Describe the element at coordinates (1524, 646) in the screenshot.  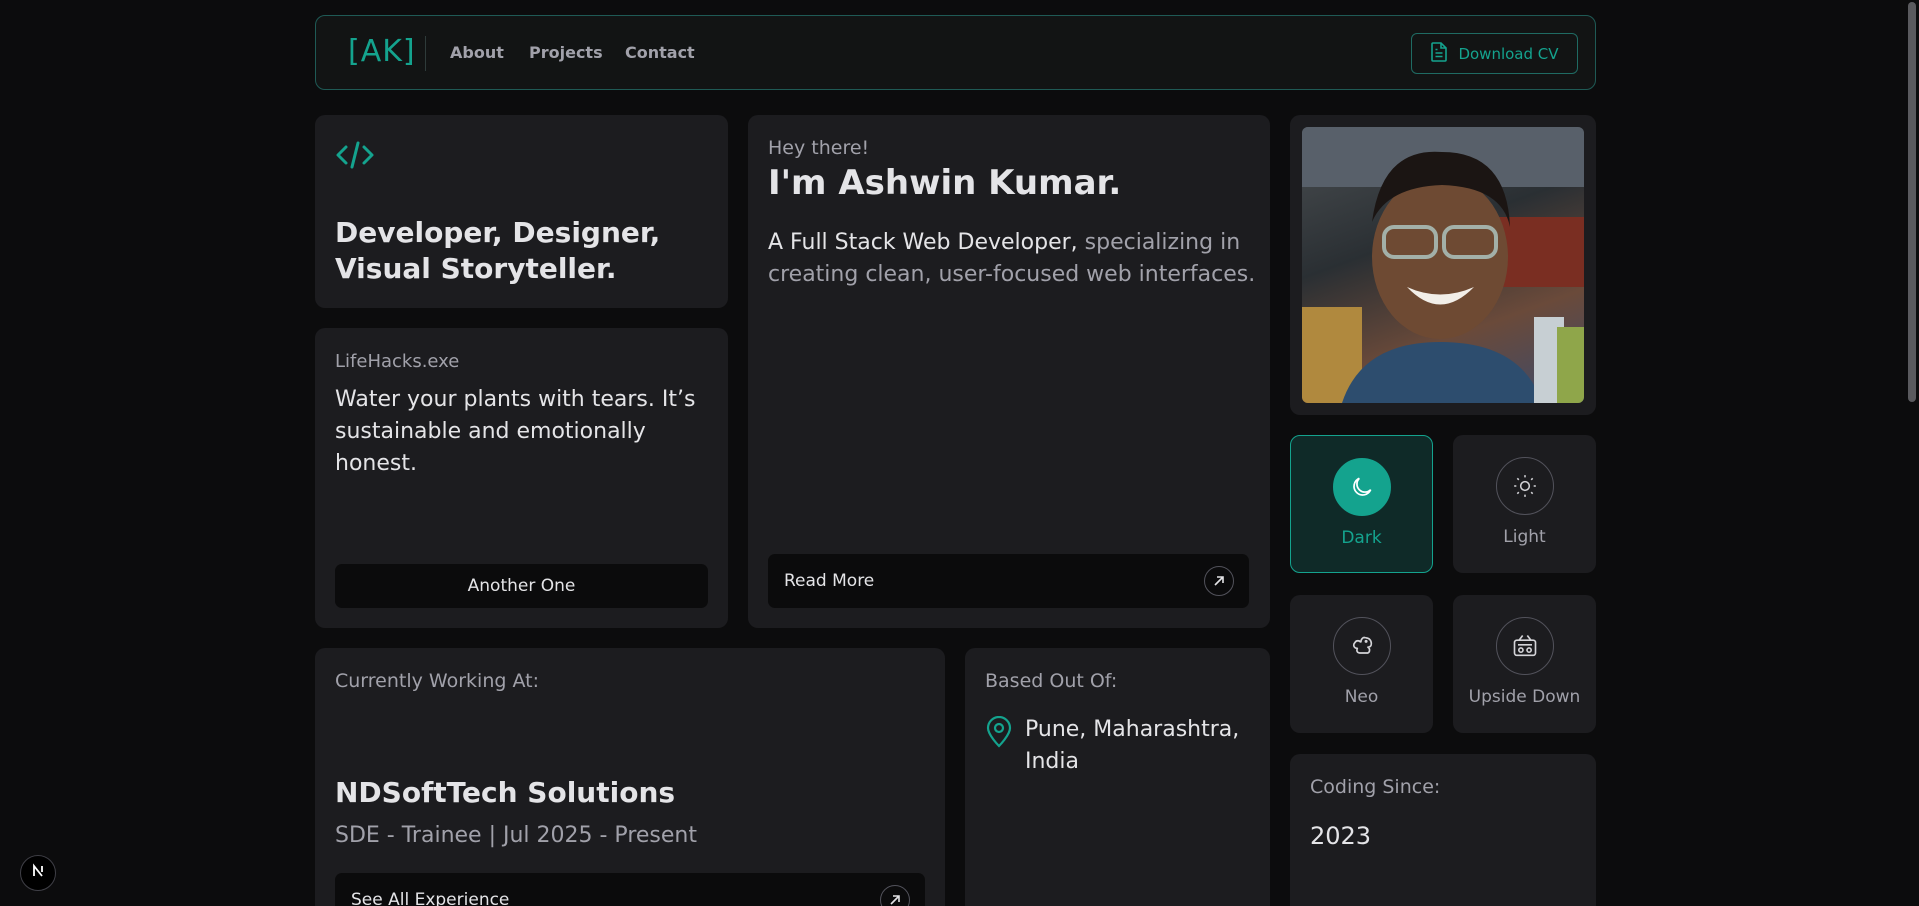
I see `radio-icon` at that location.